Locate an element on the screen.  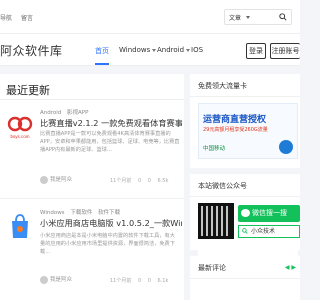
view-count: 6.1k is located at coordinates (163, 281).